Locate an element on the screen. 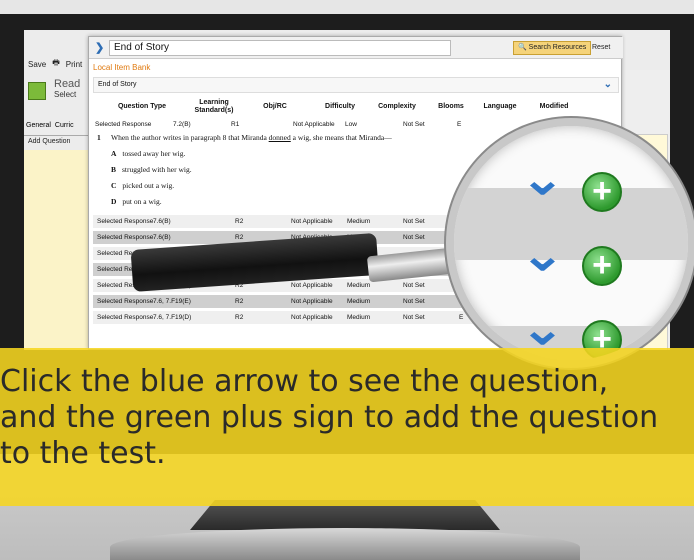 This screenshot has width=694, height=560. answer-choice: Atossed away her wig. is located at coordinates (148, 153).